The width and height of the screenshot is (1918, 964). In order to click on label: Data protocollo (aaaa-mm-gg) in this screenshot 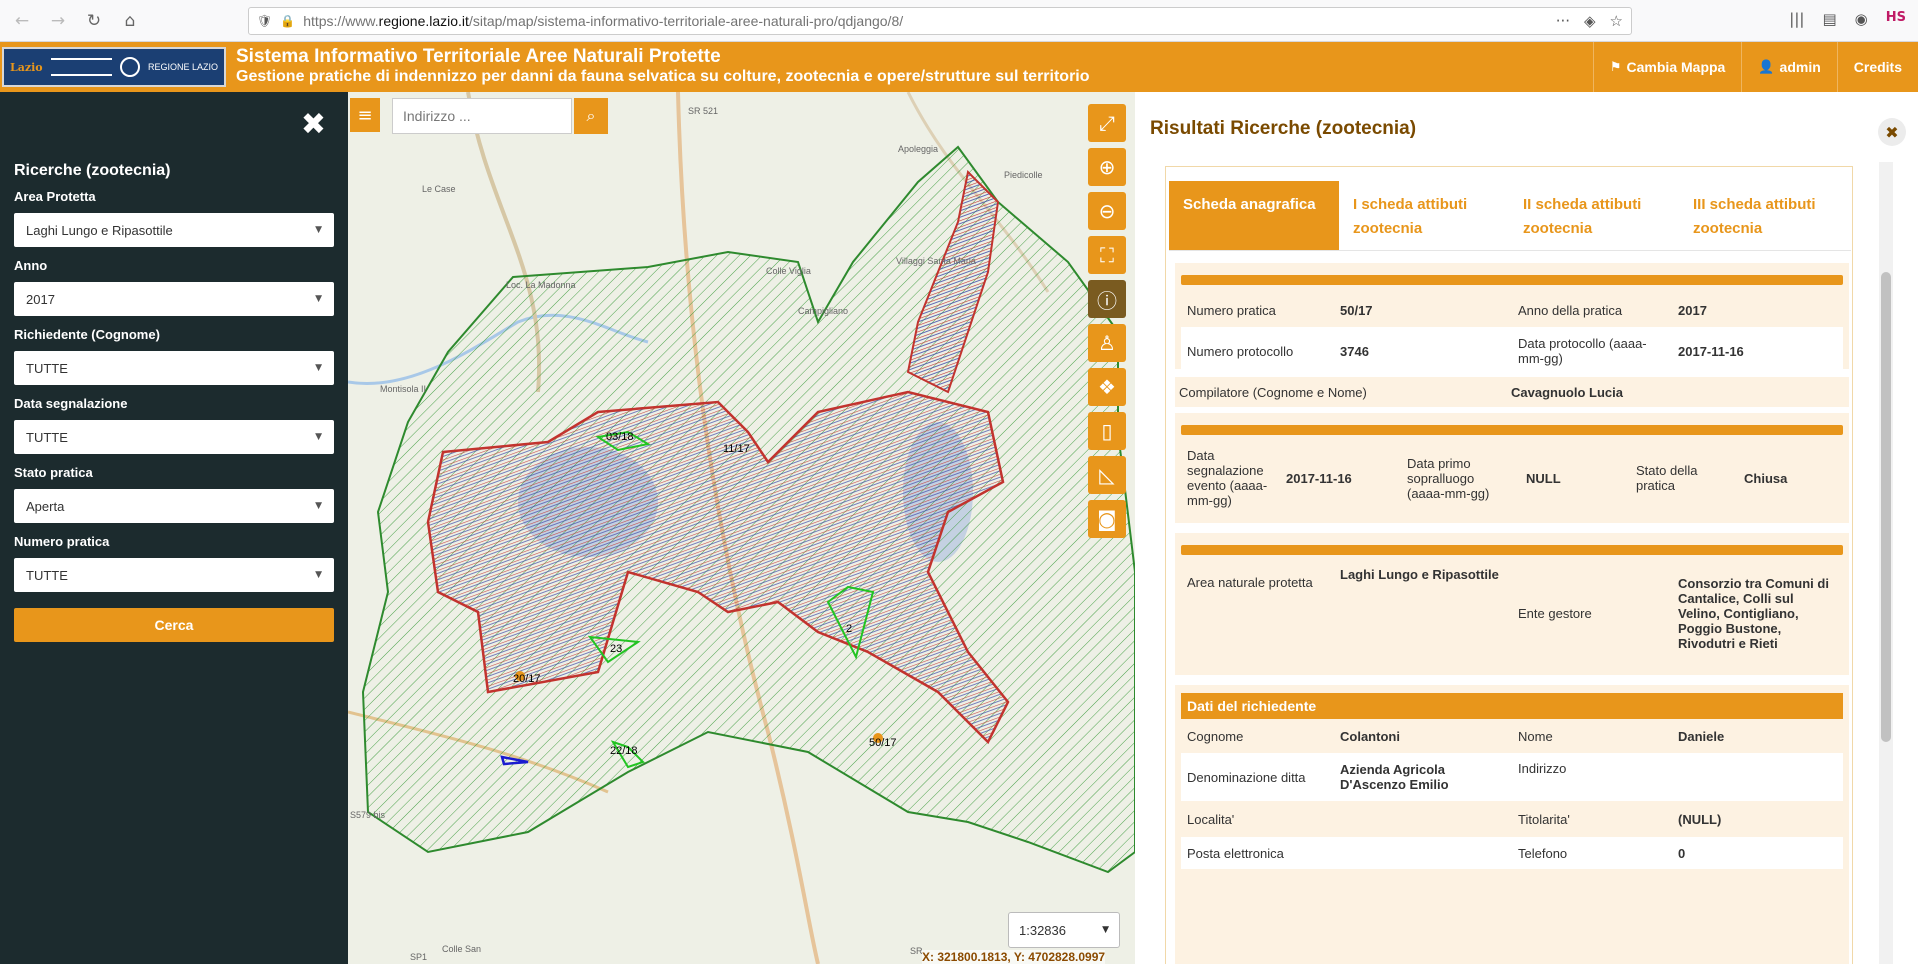, I will do `click(1582, 351)`.